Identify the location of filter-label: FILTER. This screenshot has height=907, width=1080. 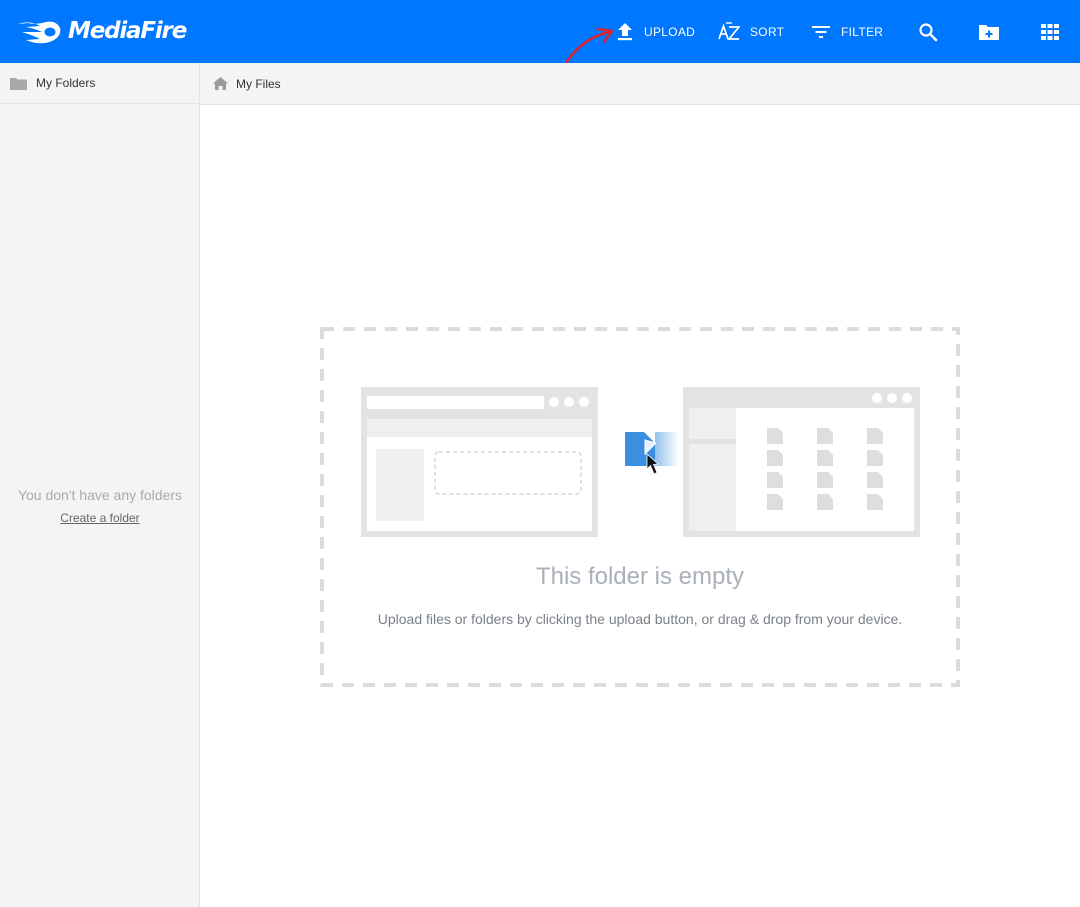
(862, 31).